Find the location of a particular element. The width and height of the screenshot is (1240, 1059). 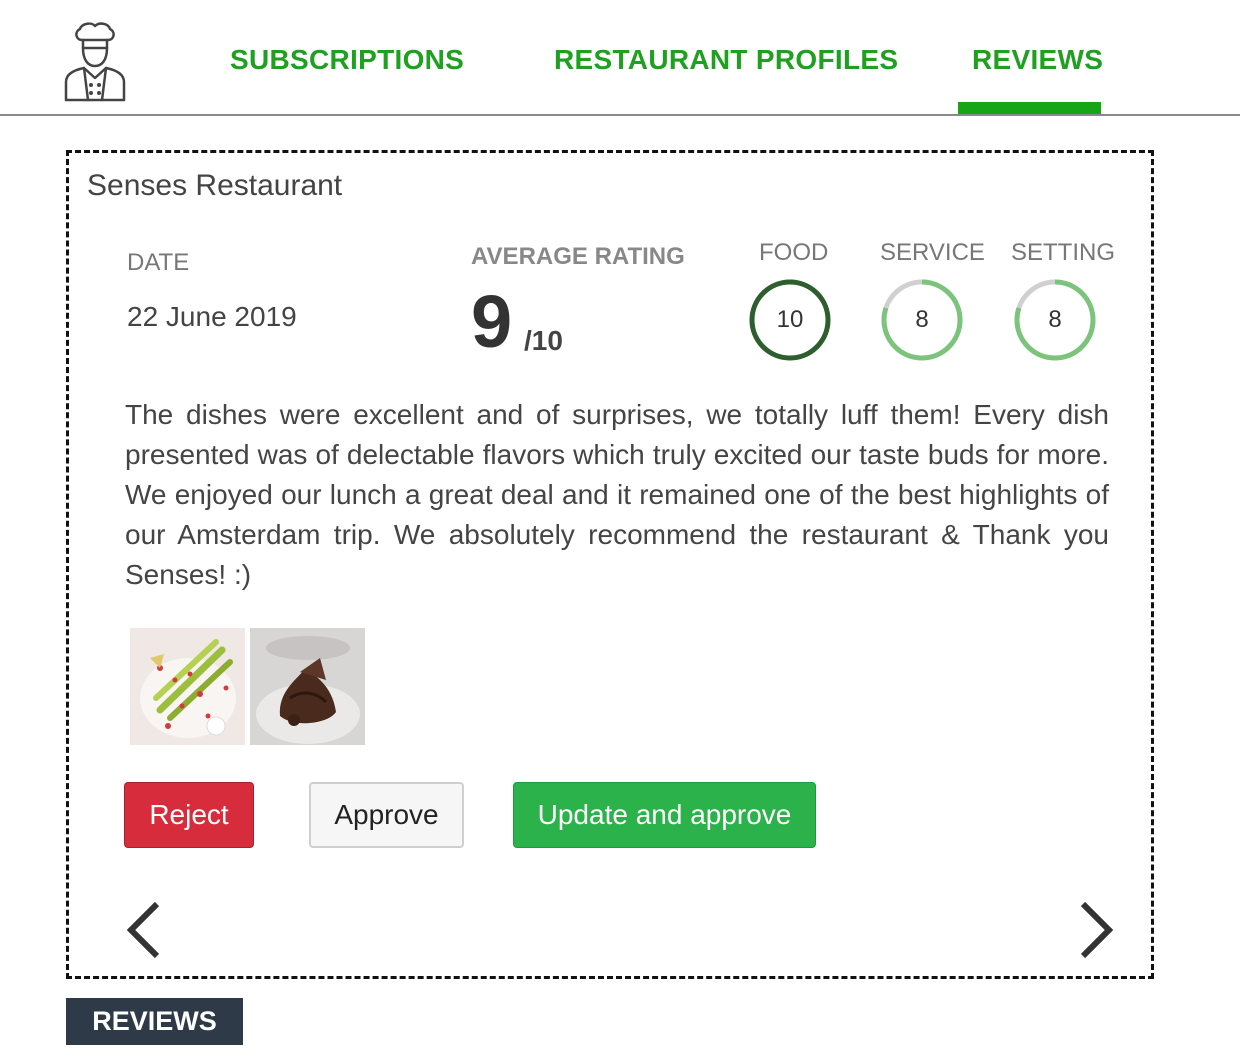

asparagus-dish-photo is located at coordinates (187, 686).